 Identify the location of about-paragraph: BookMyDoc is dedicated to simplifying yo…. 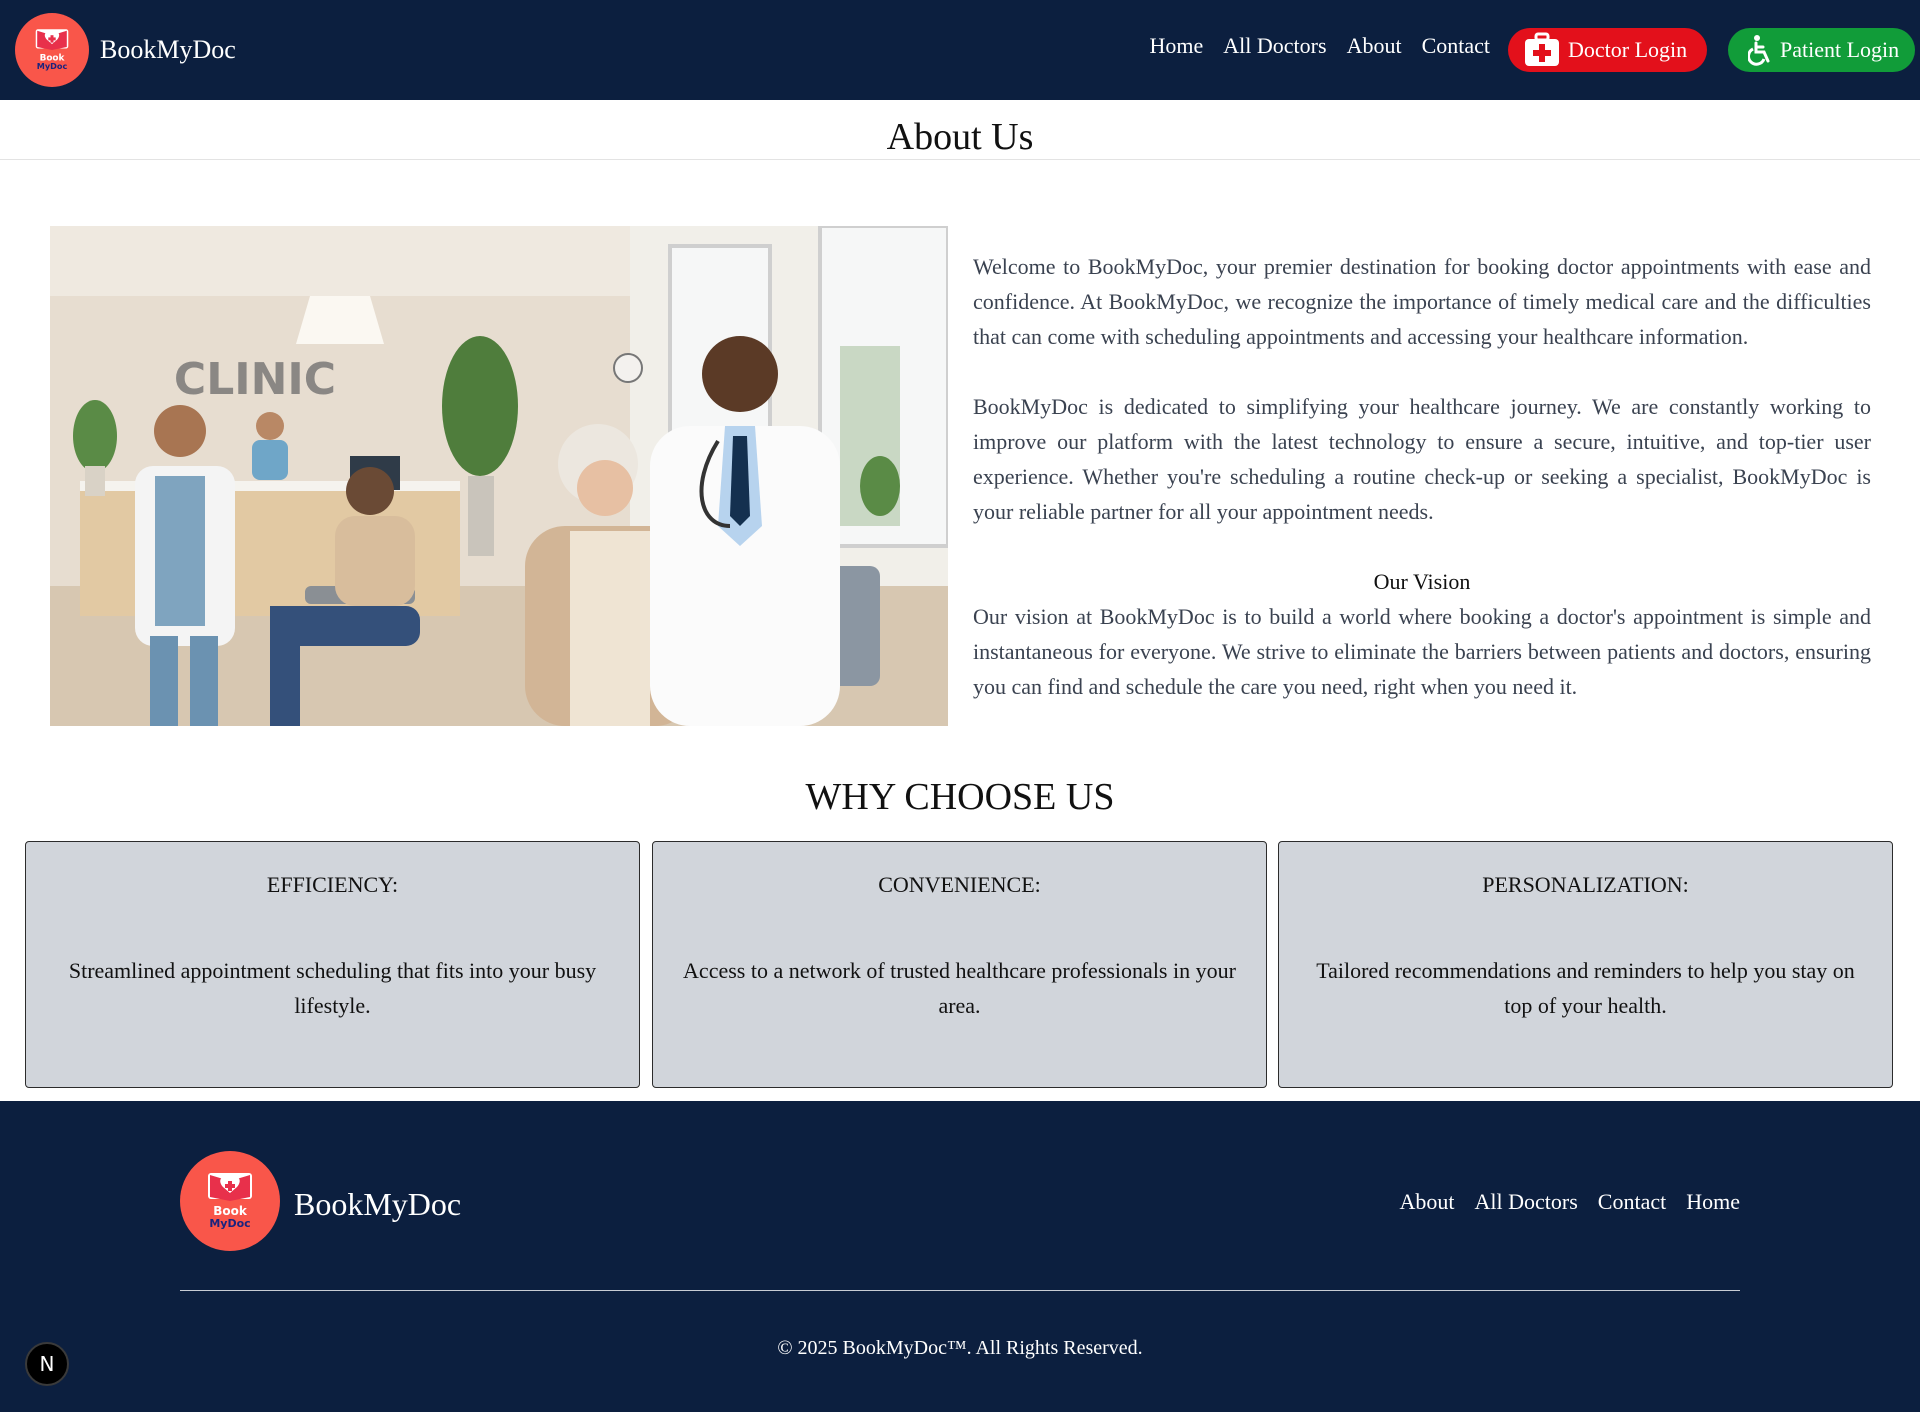
(1422, 459).